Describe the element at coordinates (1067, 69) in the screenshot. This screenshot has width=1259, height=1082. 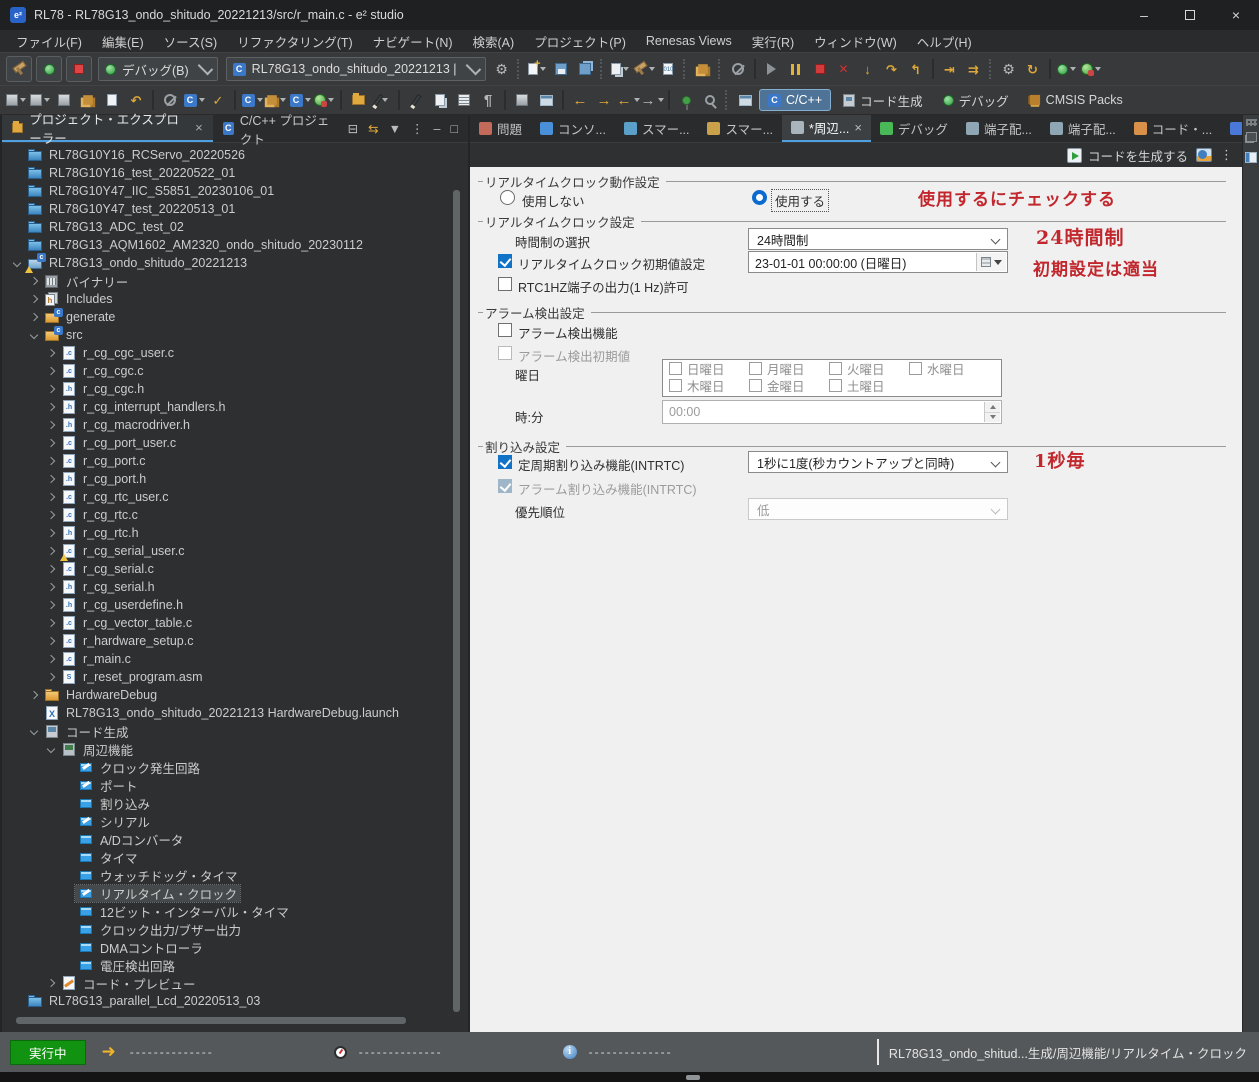
I see `debug-as-icon` at that location.